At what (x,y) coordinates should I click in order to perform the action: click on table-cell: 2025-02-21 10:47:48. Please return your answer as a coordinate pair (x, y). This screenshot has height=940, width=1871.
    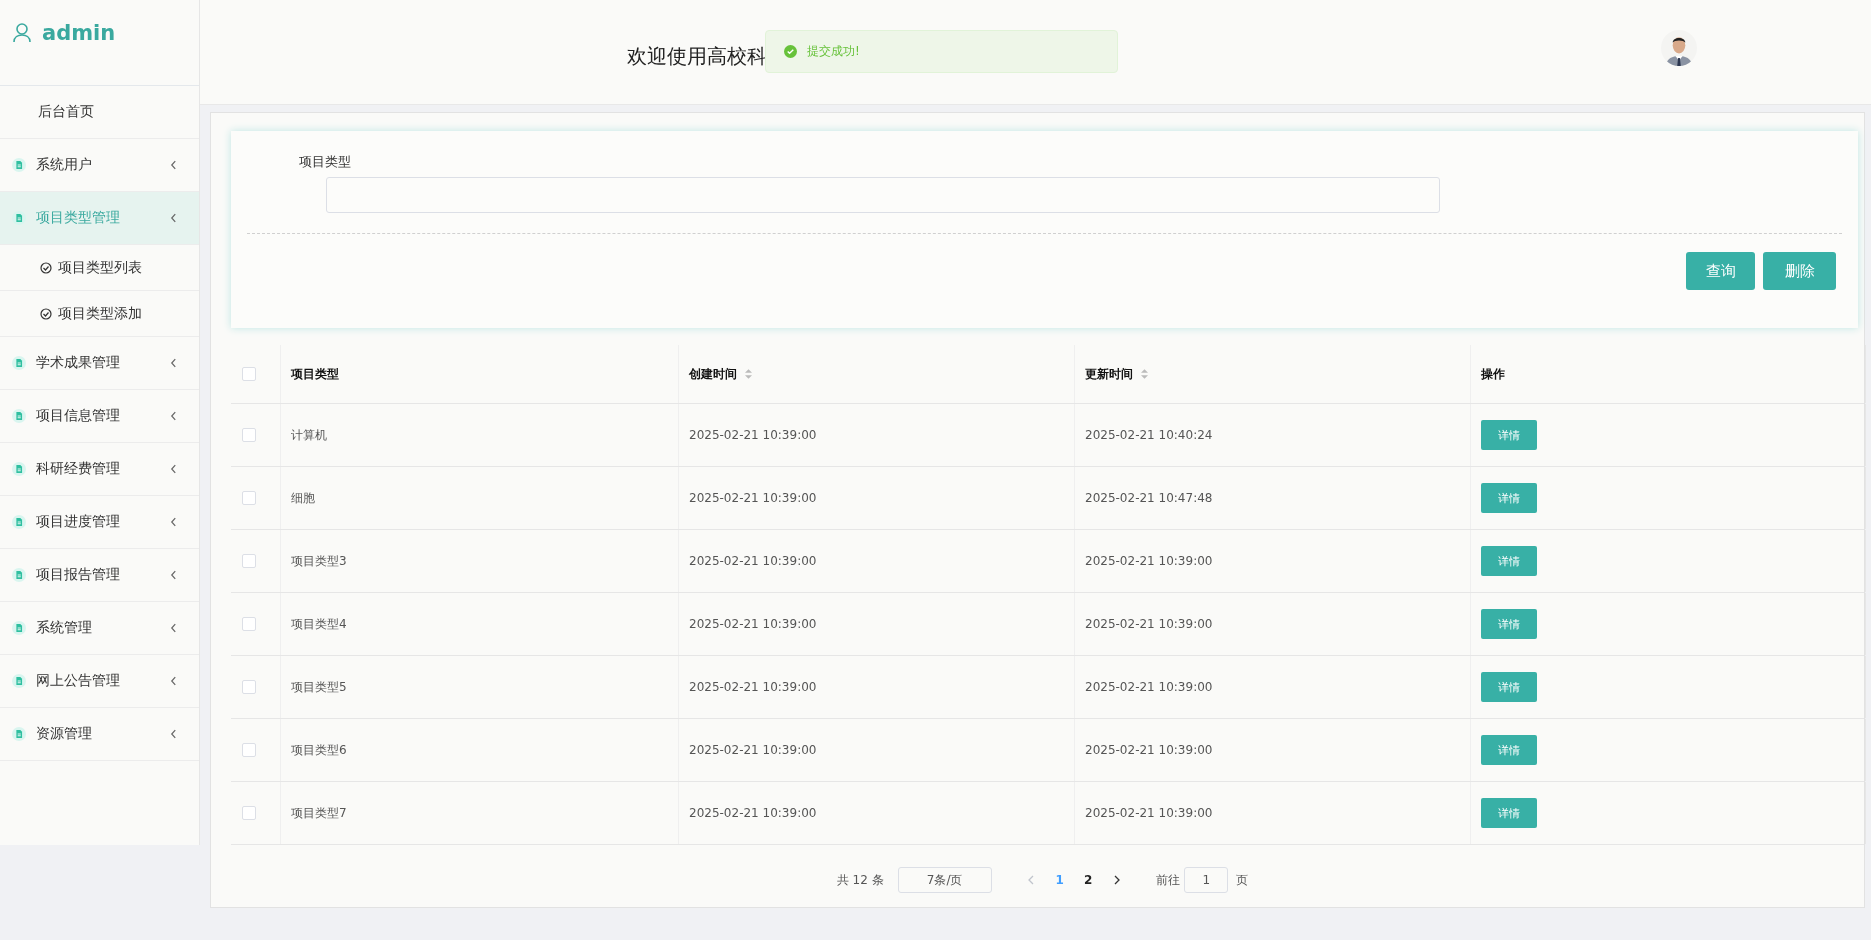
    Looking at the image, I should click on (1149, 498).